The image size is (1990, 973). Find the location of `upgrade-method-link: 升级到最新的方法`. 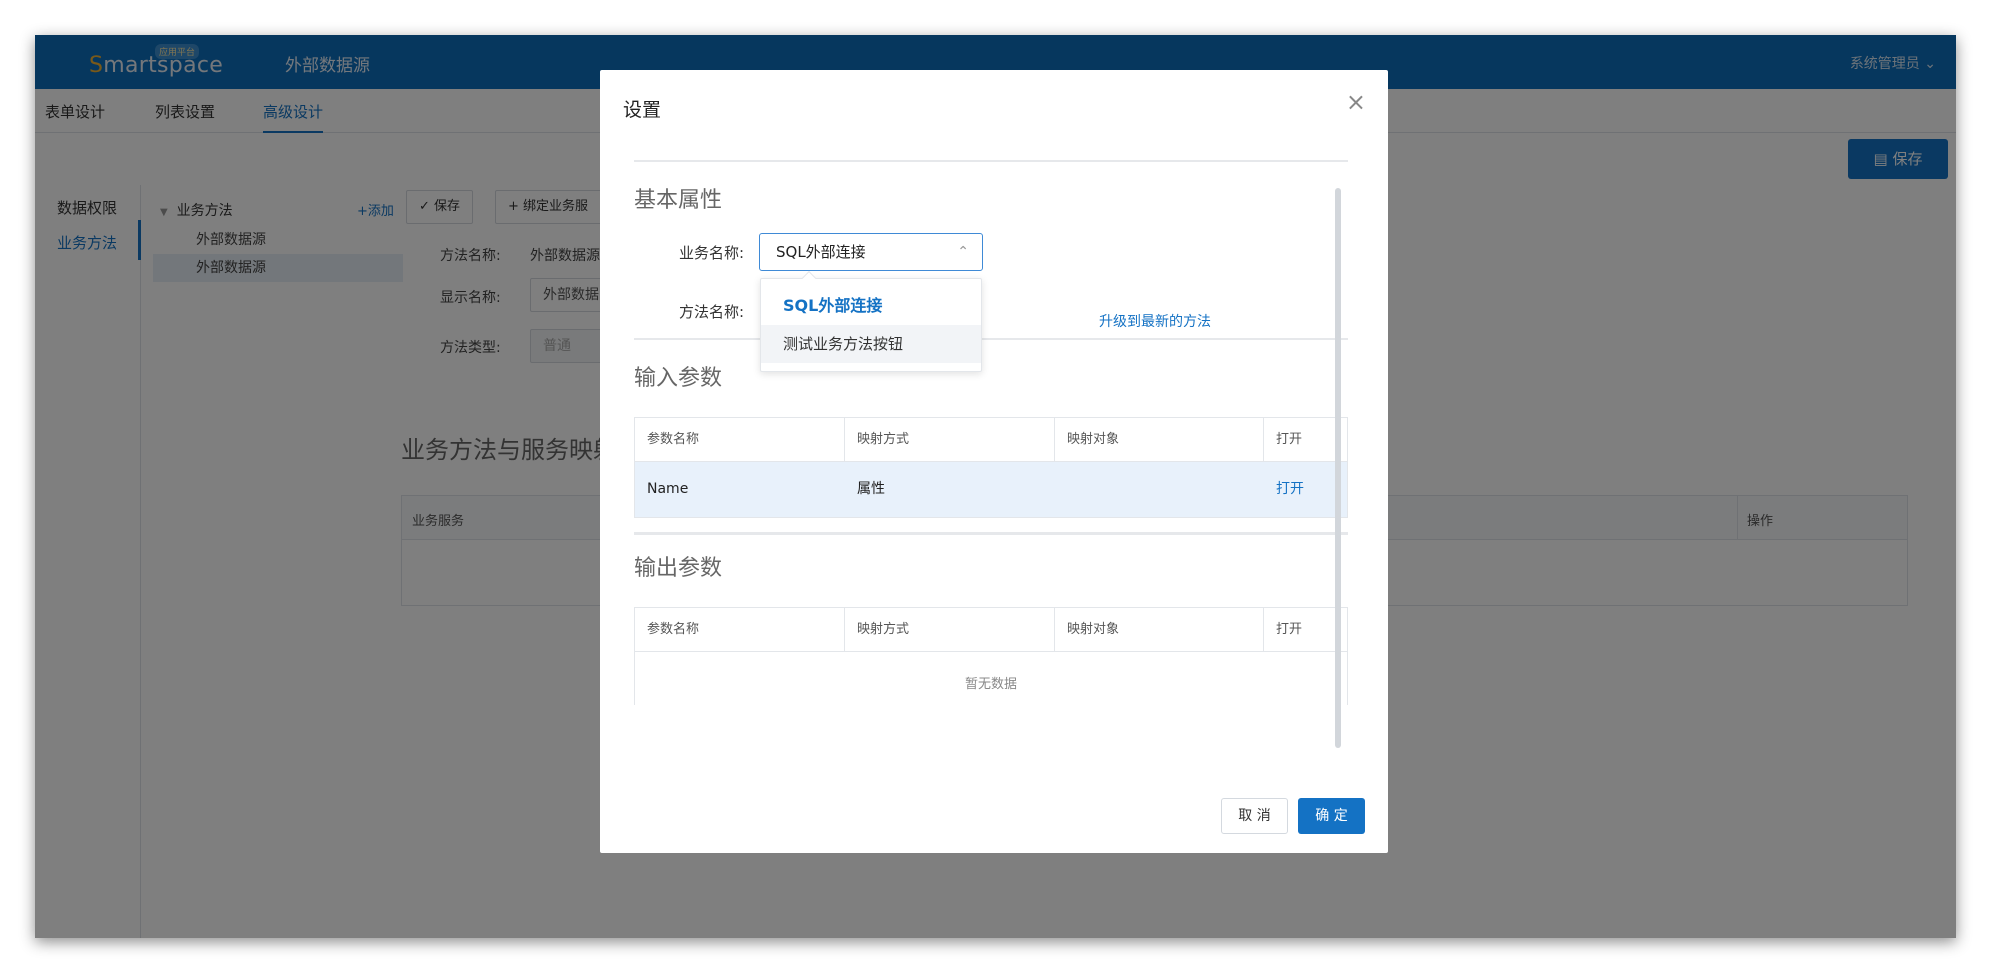

upgrade-method-link: 升级到最新的方法 is located at coordinates (1155, 321).